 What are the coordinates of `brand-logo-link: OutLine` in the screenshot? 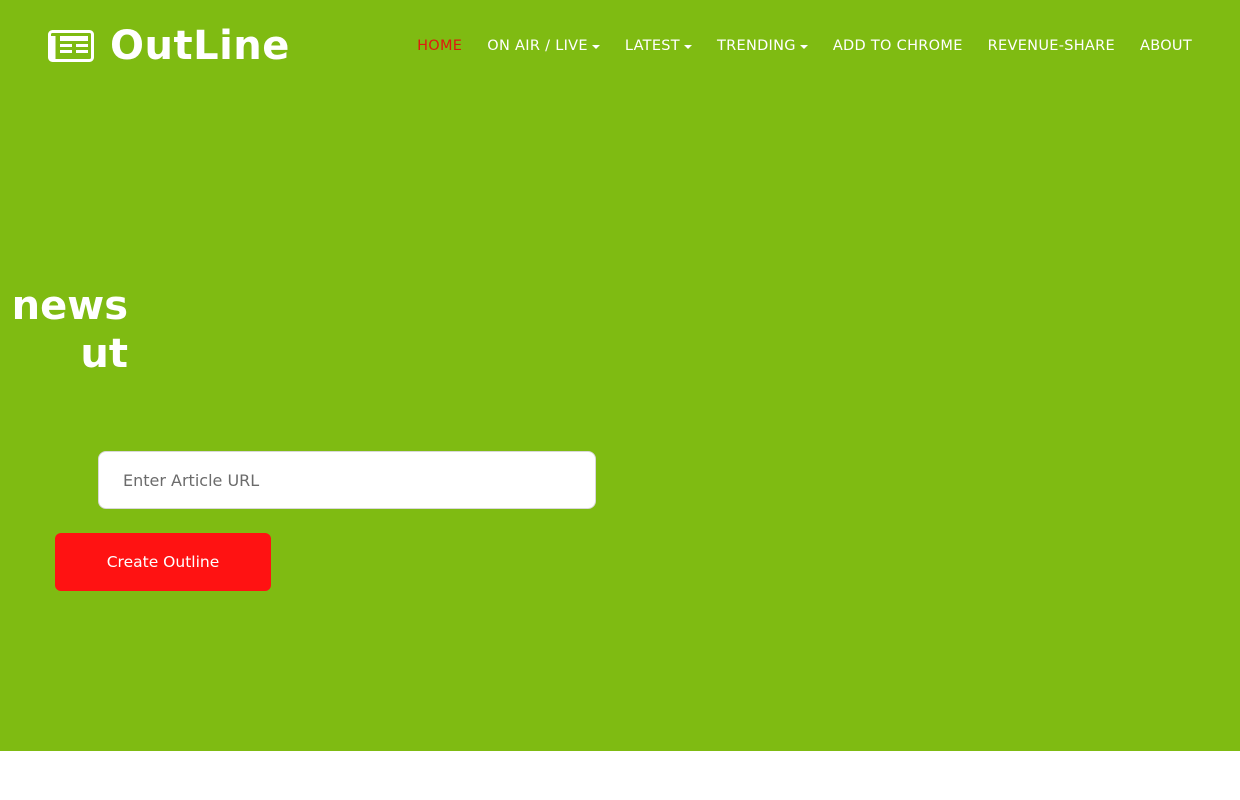 It's located at (169, 46).